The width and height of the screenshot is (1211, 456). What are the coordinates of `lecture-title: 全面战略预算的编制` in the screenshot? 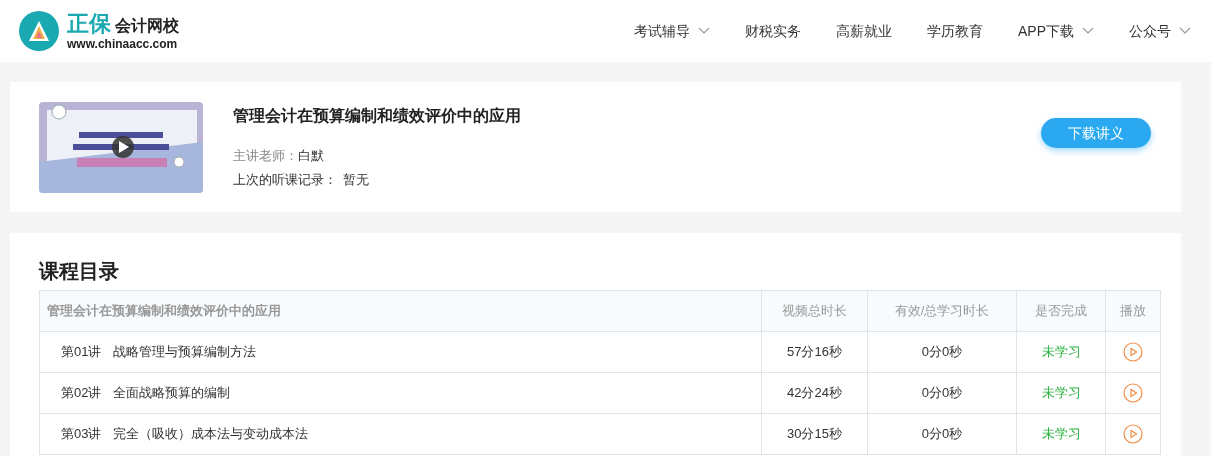 It's located at (172, 393).